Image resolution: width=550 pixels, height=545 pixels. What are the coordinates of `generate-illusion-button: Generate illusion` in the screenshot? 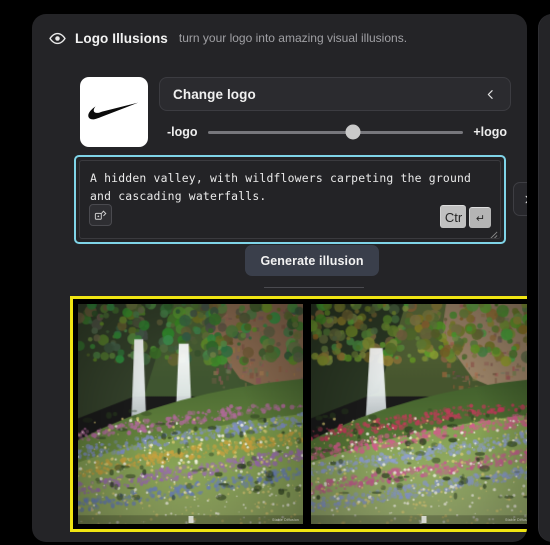 It's located at (312, 260).